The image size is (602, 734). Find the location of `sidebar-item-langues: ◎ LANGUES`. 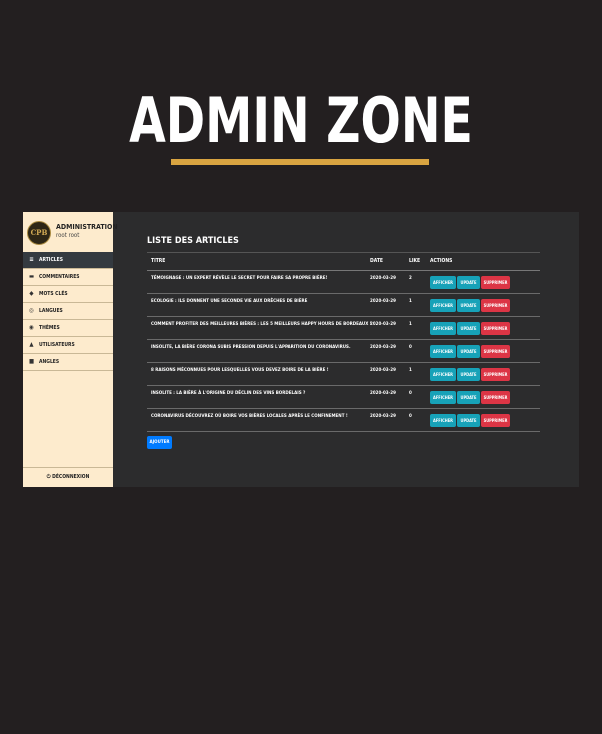

sidebar-item-langues: ◎ LANGUES is located at coordinates (68, 311).